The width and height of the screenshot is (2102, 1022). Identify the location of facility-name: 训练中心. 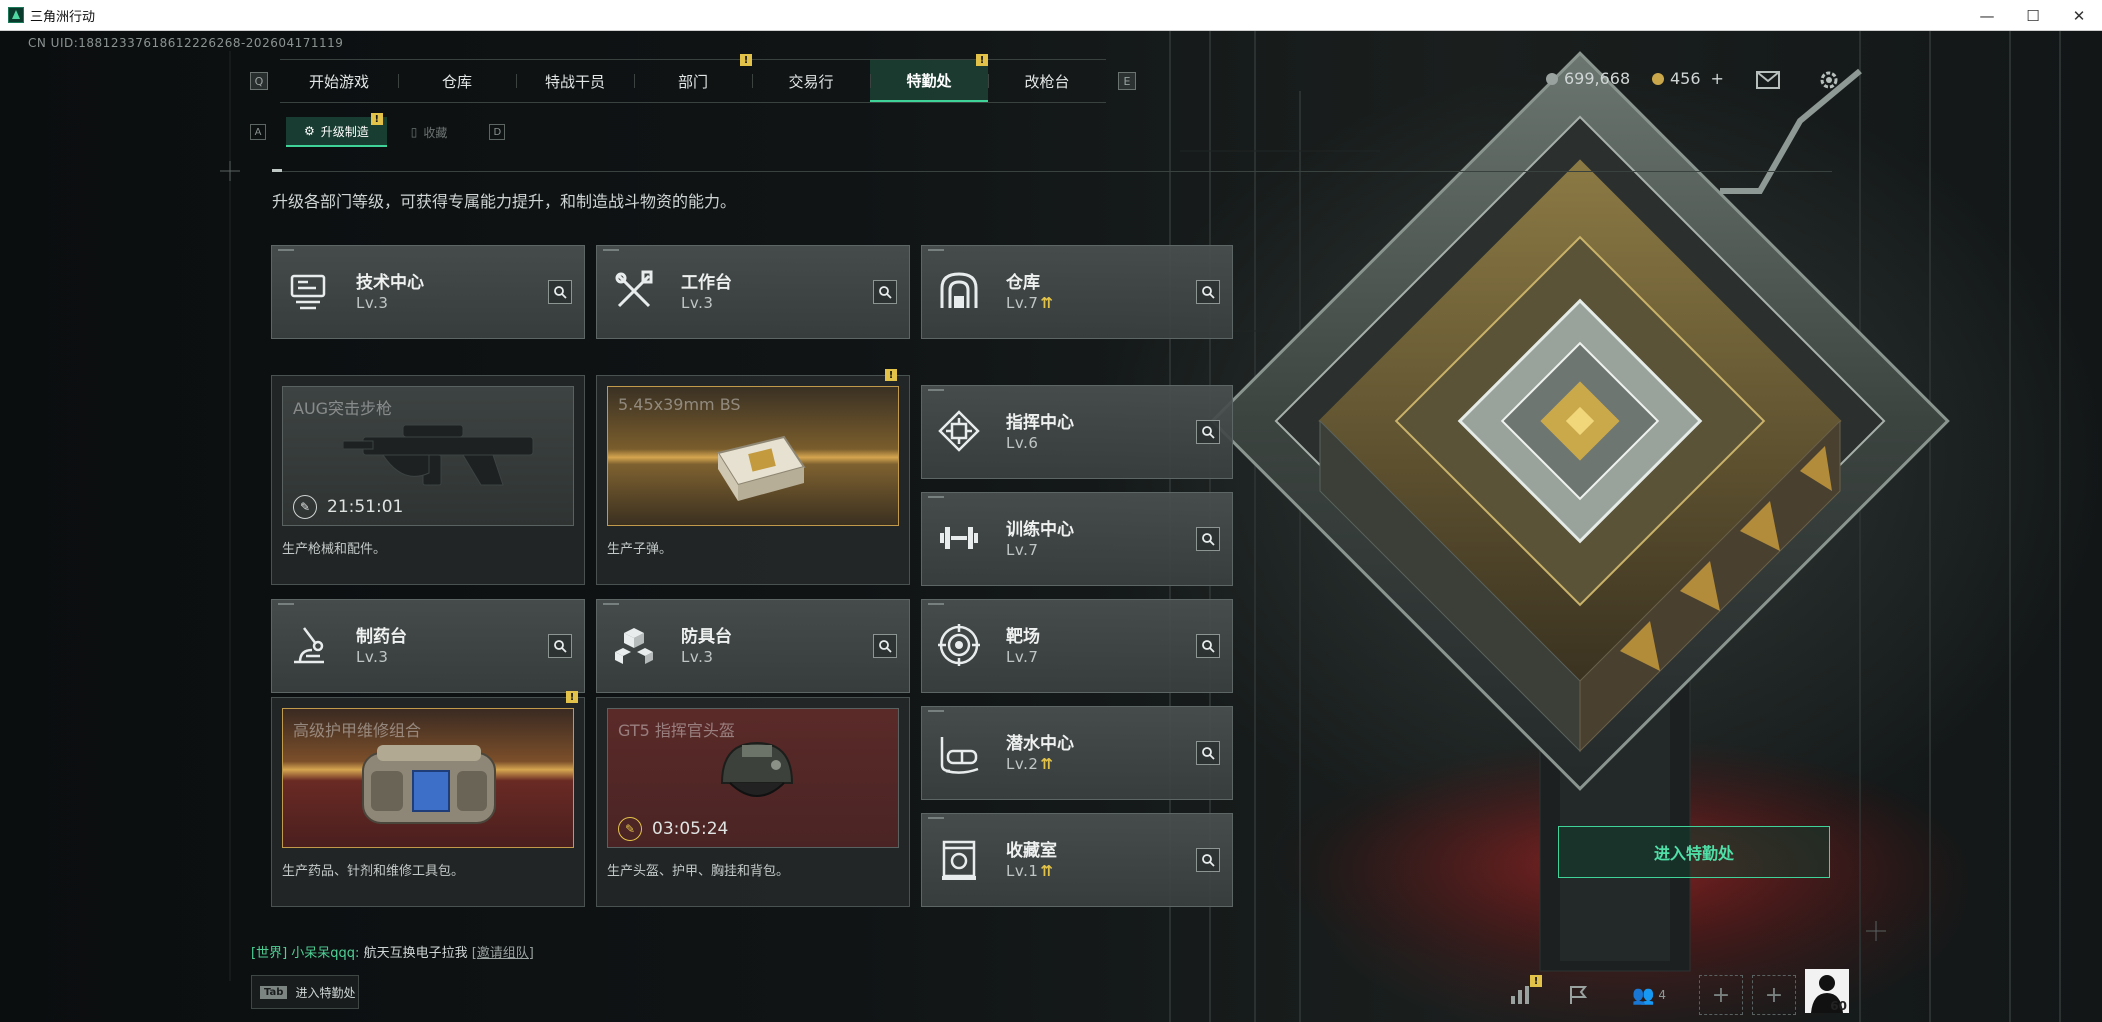
(1040, 530).